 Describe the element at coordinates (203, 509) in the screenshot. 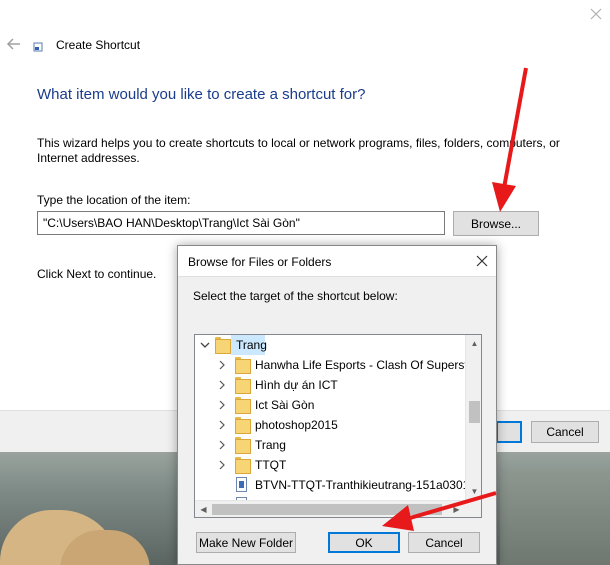

I see `scroll-left-icon: ◀` at that location.